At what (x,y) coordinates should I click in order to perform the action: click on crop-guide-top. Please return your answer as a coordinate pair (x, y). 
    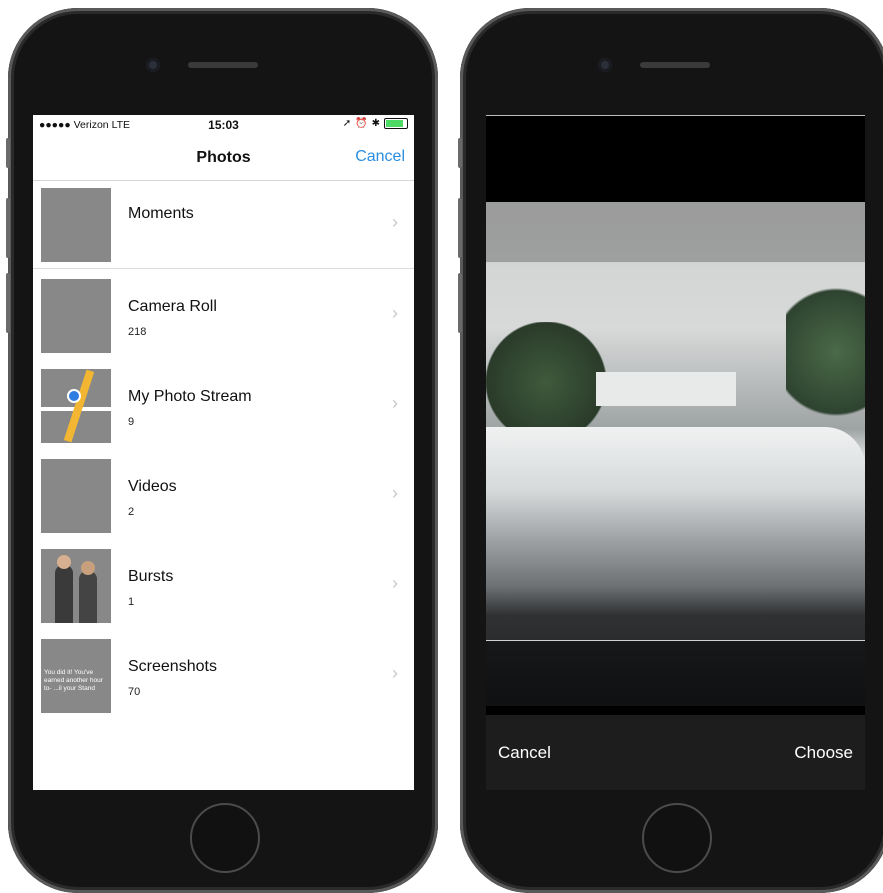
    Looking at the image, I should click on (675, 262).